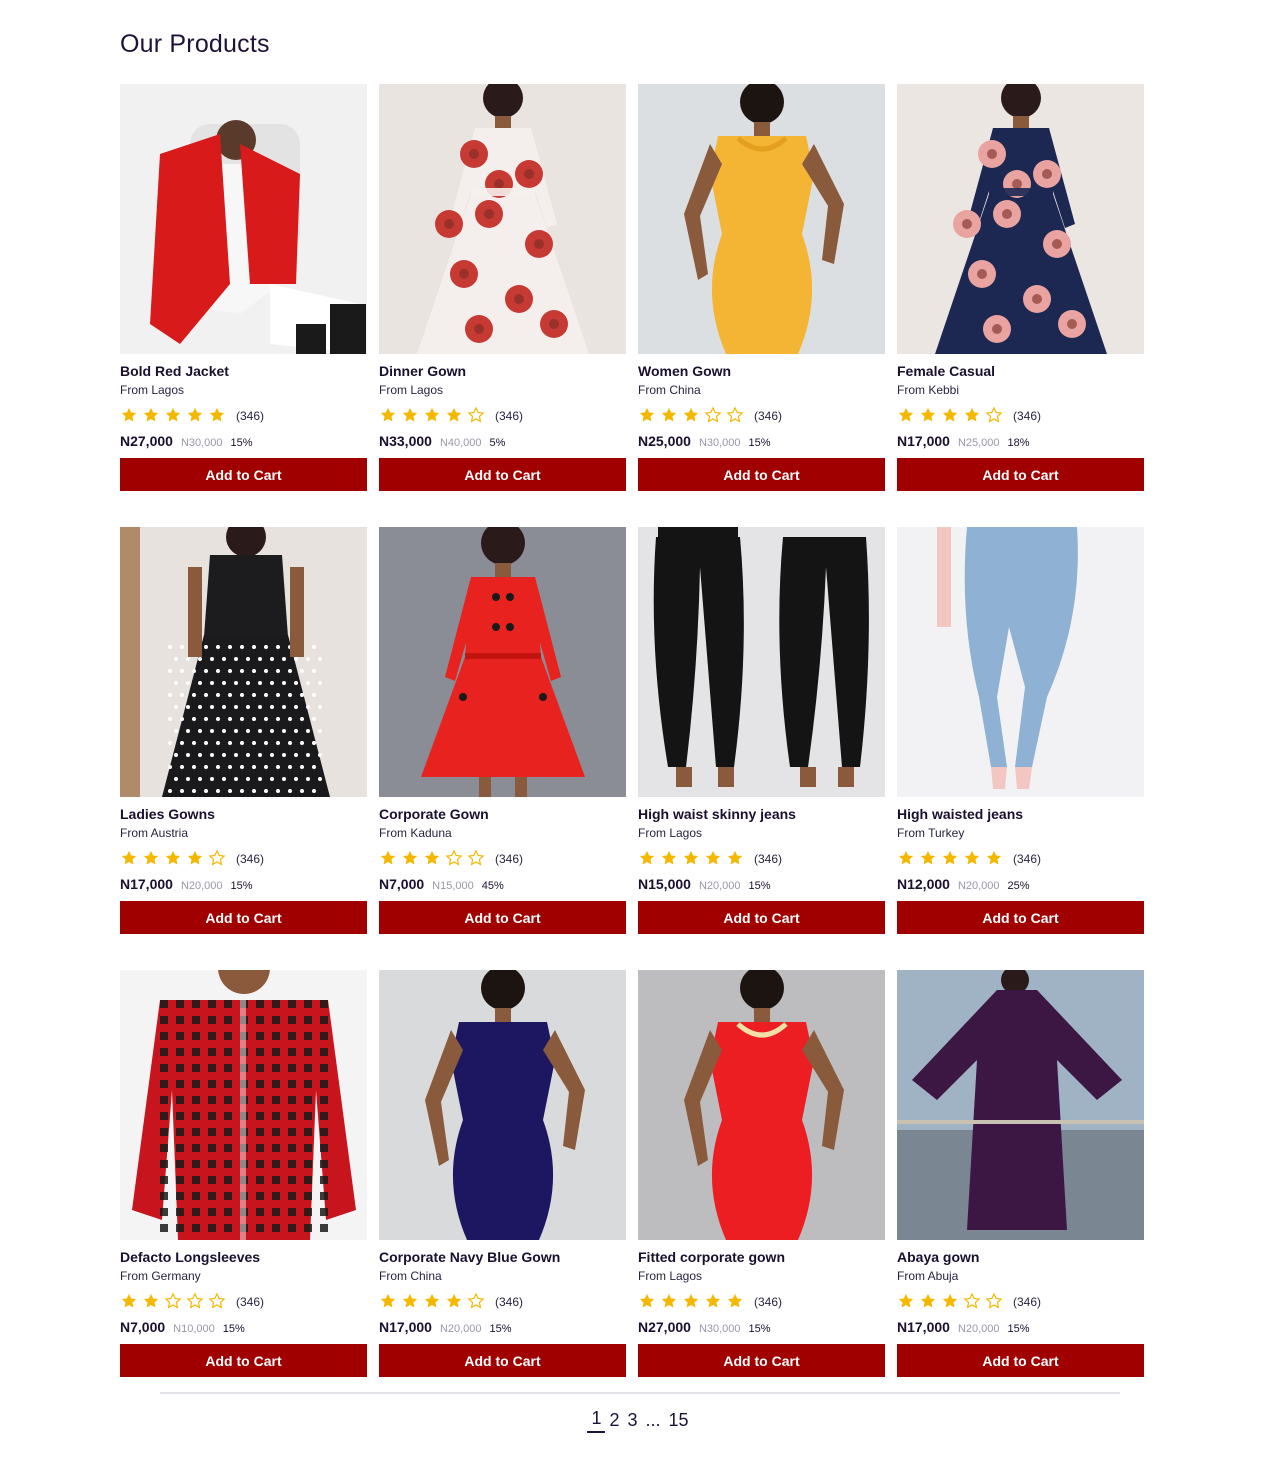 This screenshot has height=1463, width=1280. I want to click on discount-badge: 45%, so click(492, 886).